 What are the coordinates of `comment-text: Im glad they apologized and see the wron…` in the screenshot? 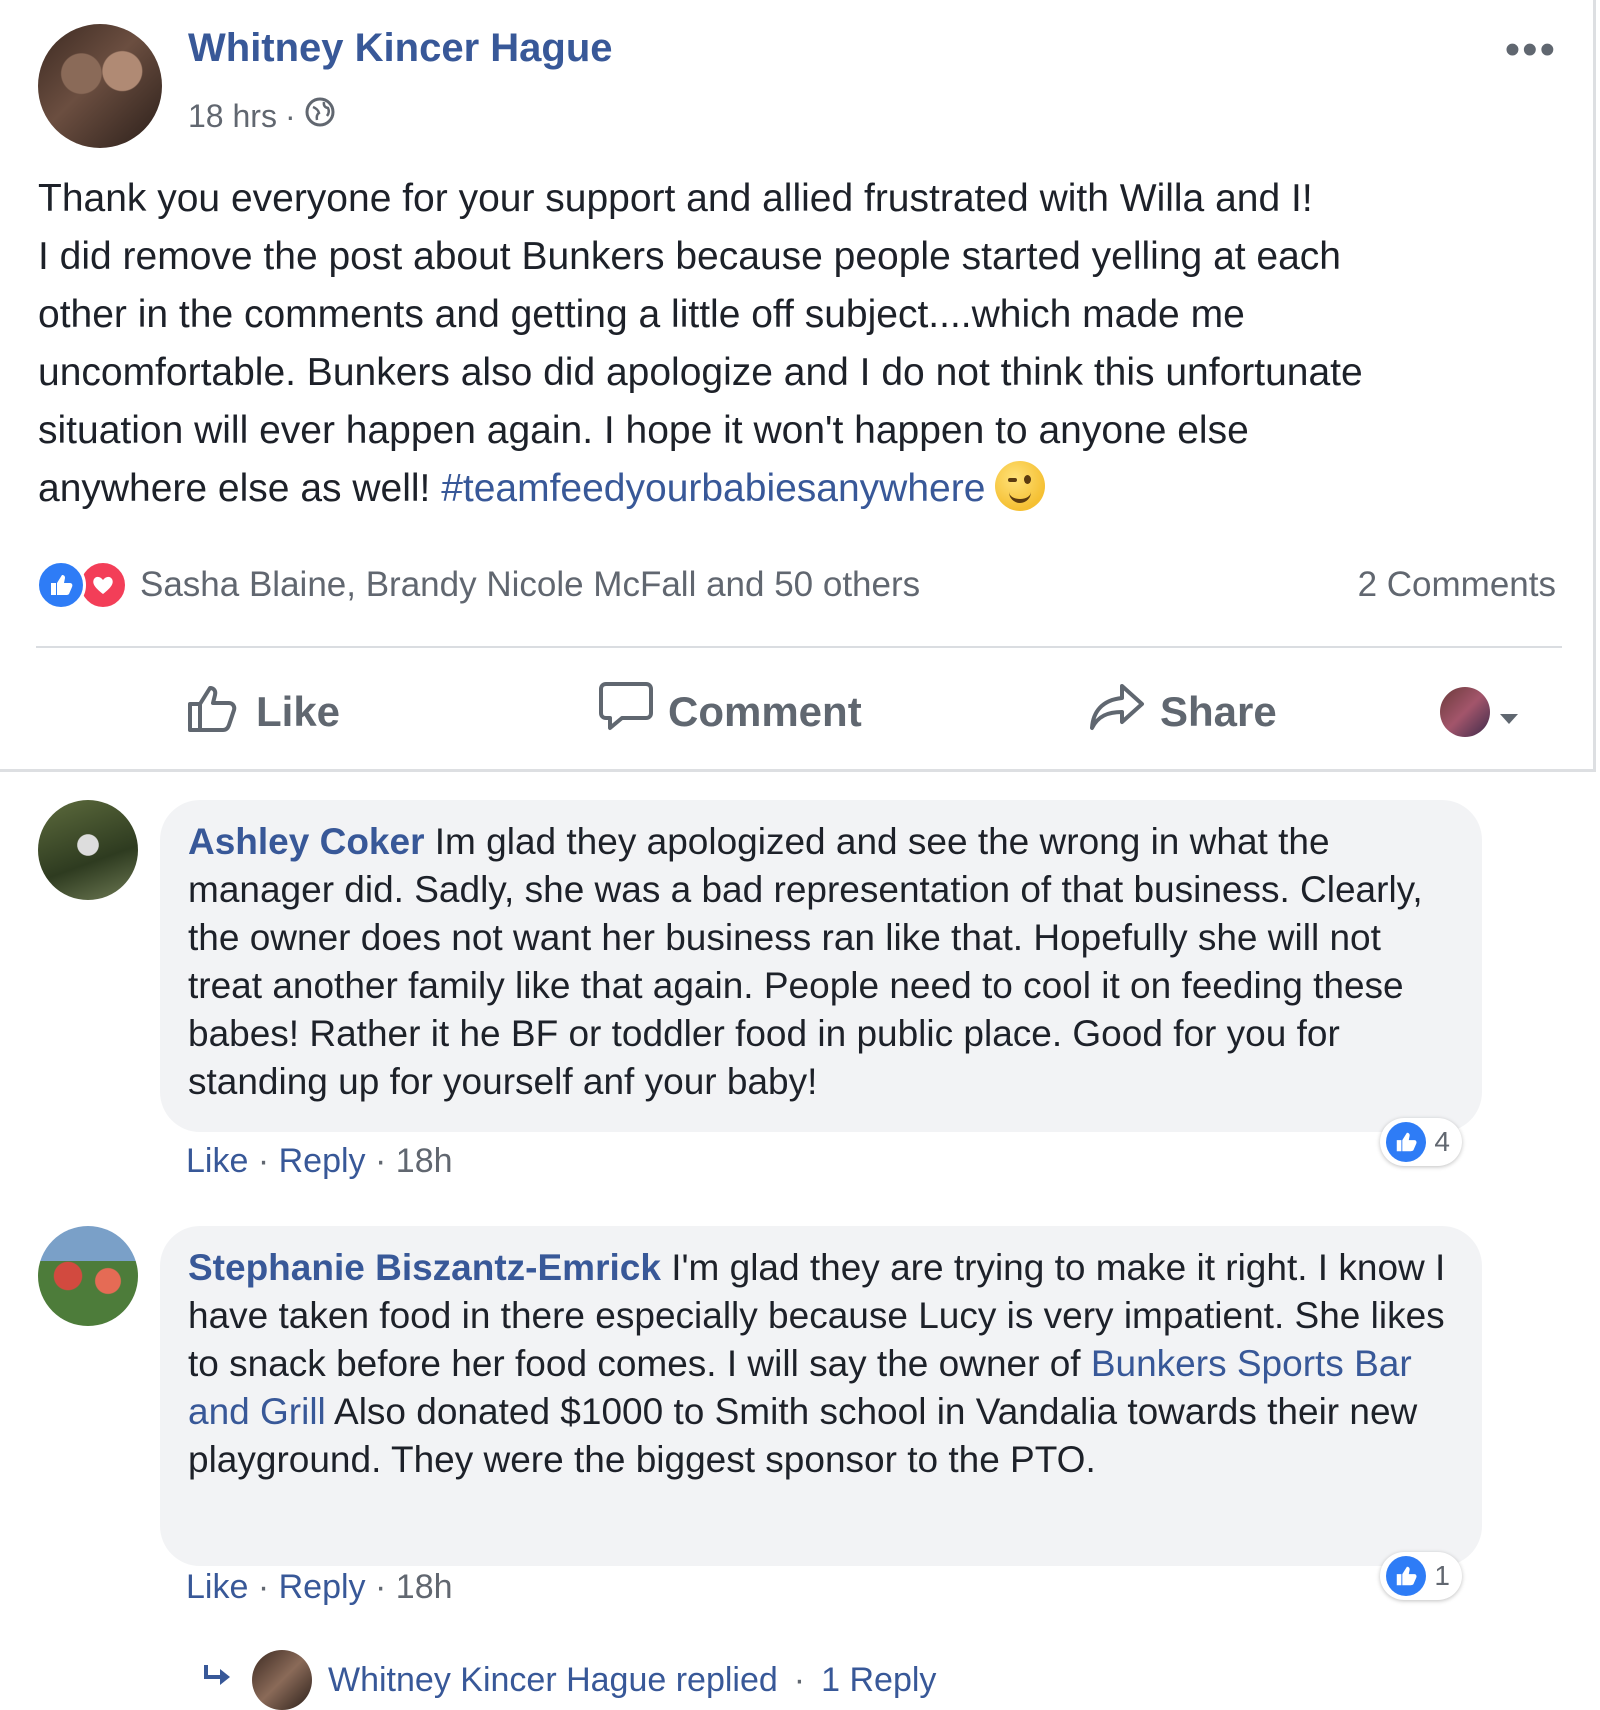 It's located at (805, 961).